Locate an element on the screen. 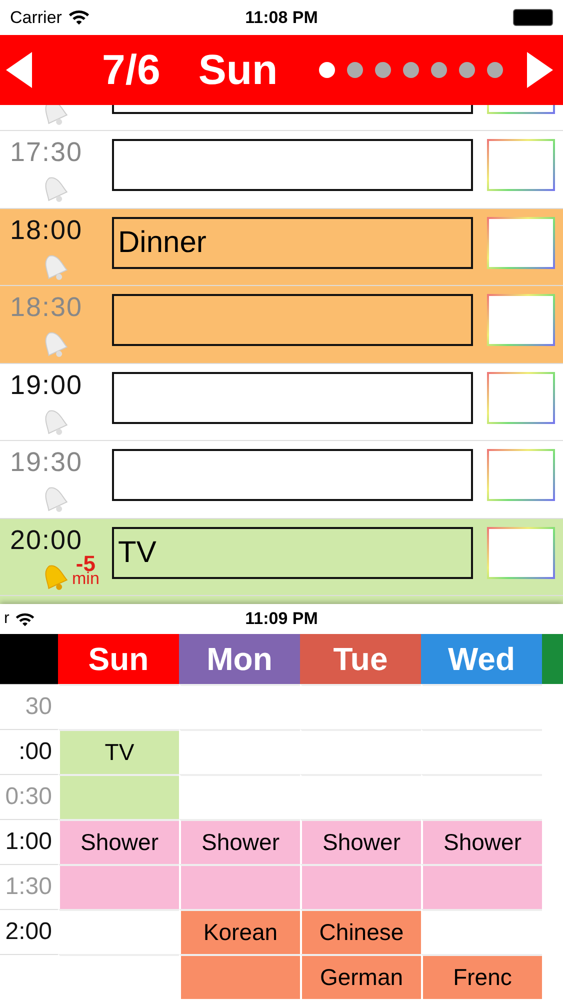 Image resolution: width=563 pixels, height=1000 pixels. schedule-cell: TV is located at coordinates (118, 751).